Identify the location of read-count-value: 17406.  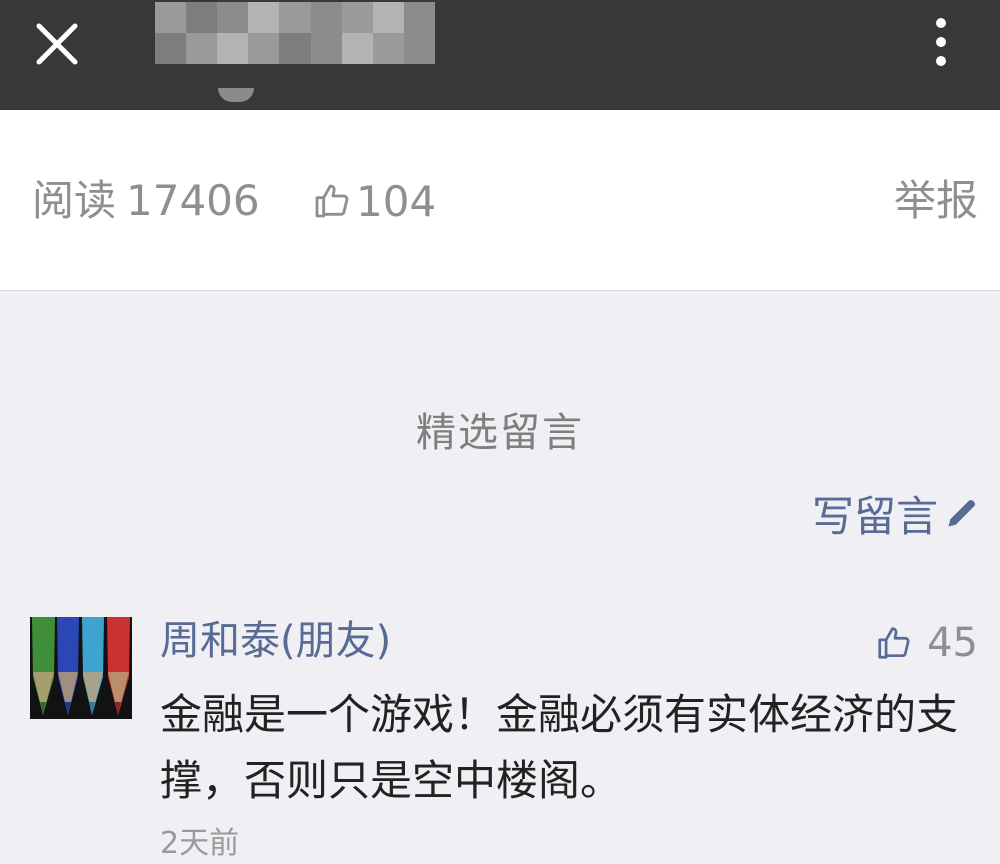
(193, 200).